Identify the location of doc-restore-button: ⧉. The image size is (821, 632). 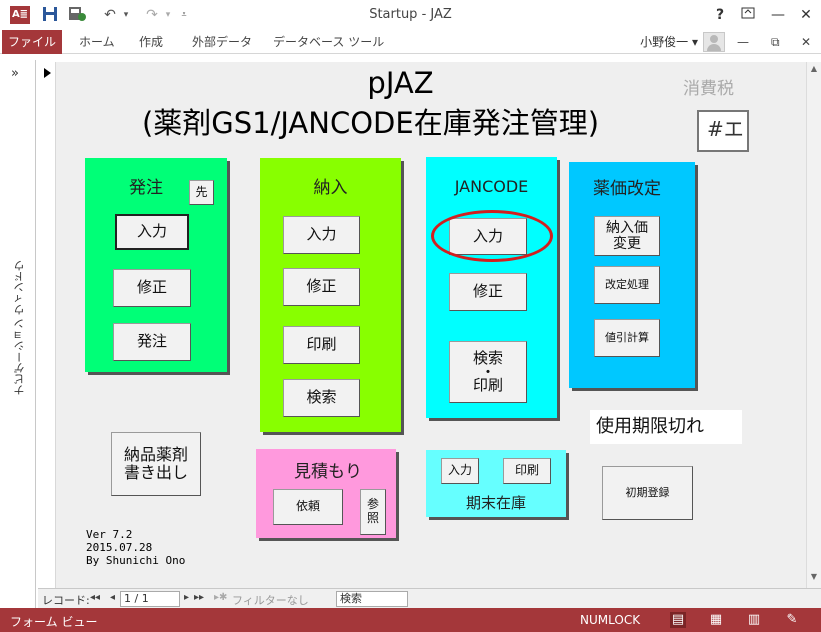
(775, 42).